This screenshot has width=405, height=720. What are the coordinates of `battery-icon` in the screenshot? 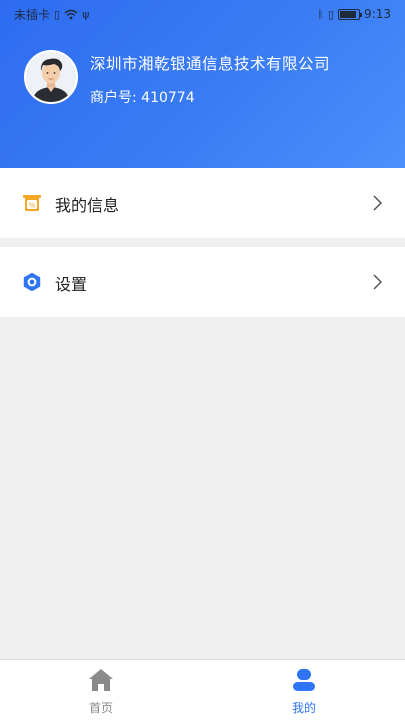 It's located at (350, 14).